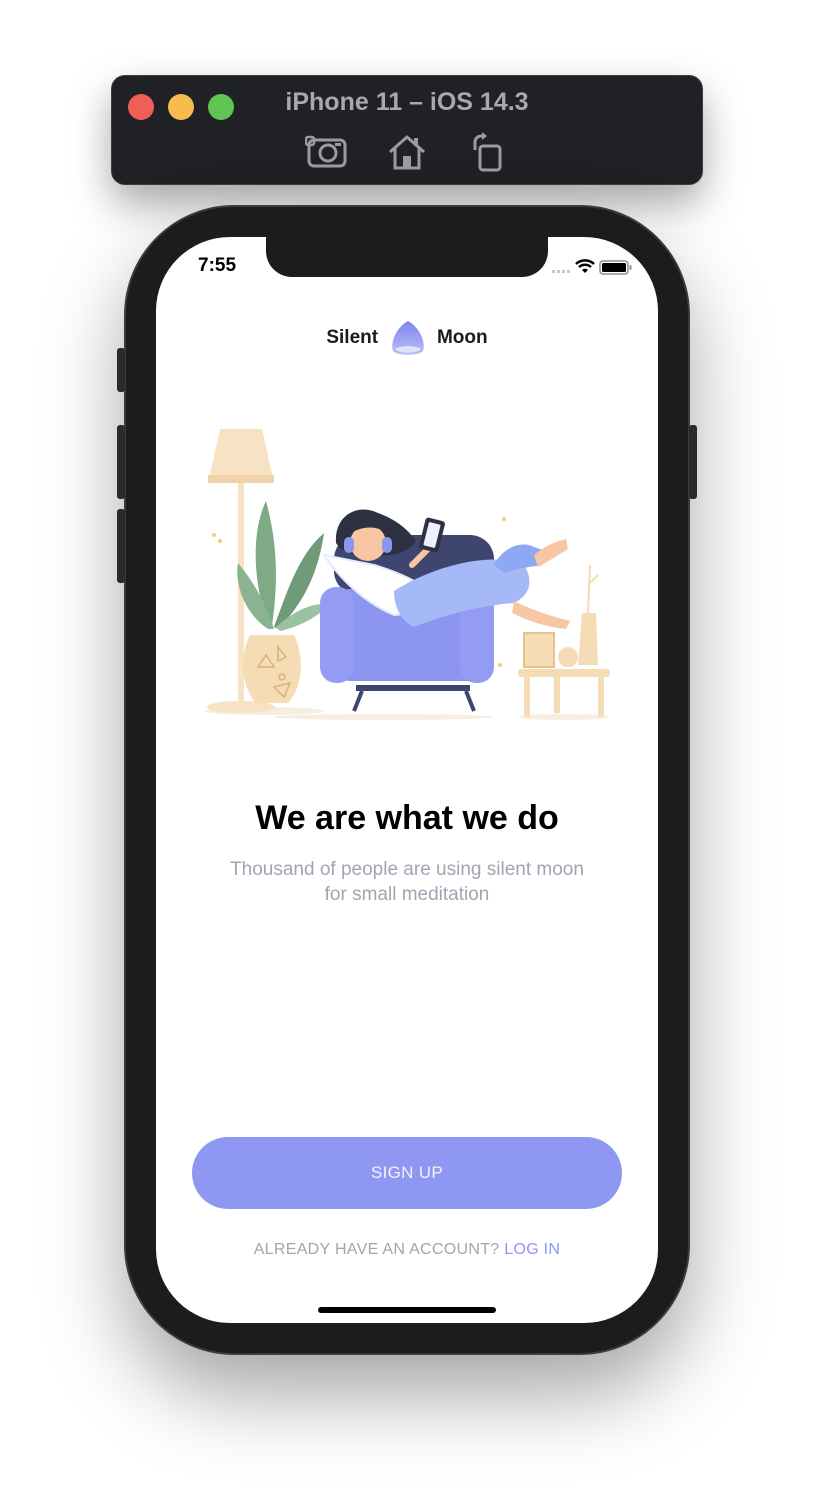 The width and height of the screenshot is (814, 1504). What do you see at coordinates (561, 271) in the screenshot?
I see `signal-icon` at bounding box center [561, 271].